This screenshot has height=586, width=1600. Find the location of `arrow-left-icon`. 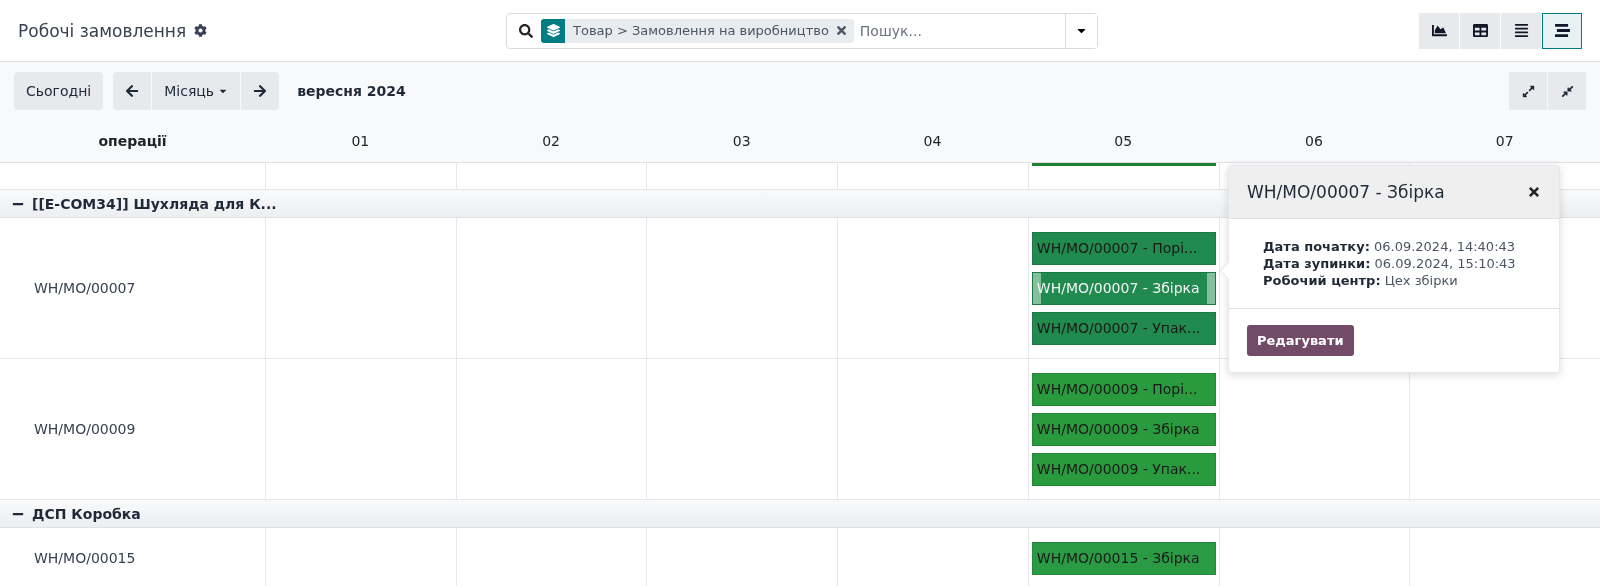

arrow-left-icon is located at coordinates (132, 91).